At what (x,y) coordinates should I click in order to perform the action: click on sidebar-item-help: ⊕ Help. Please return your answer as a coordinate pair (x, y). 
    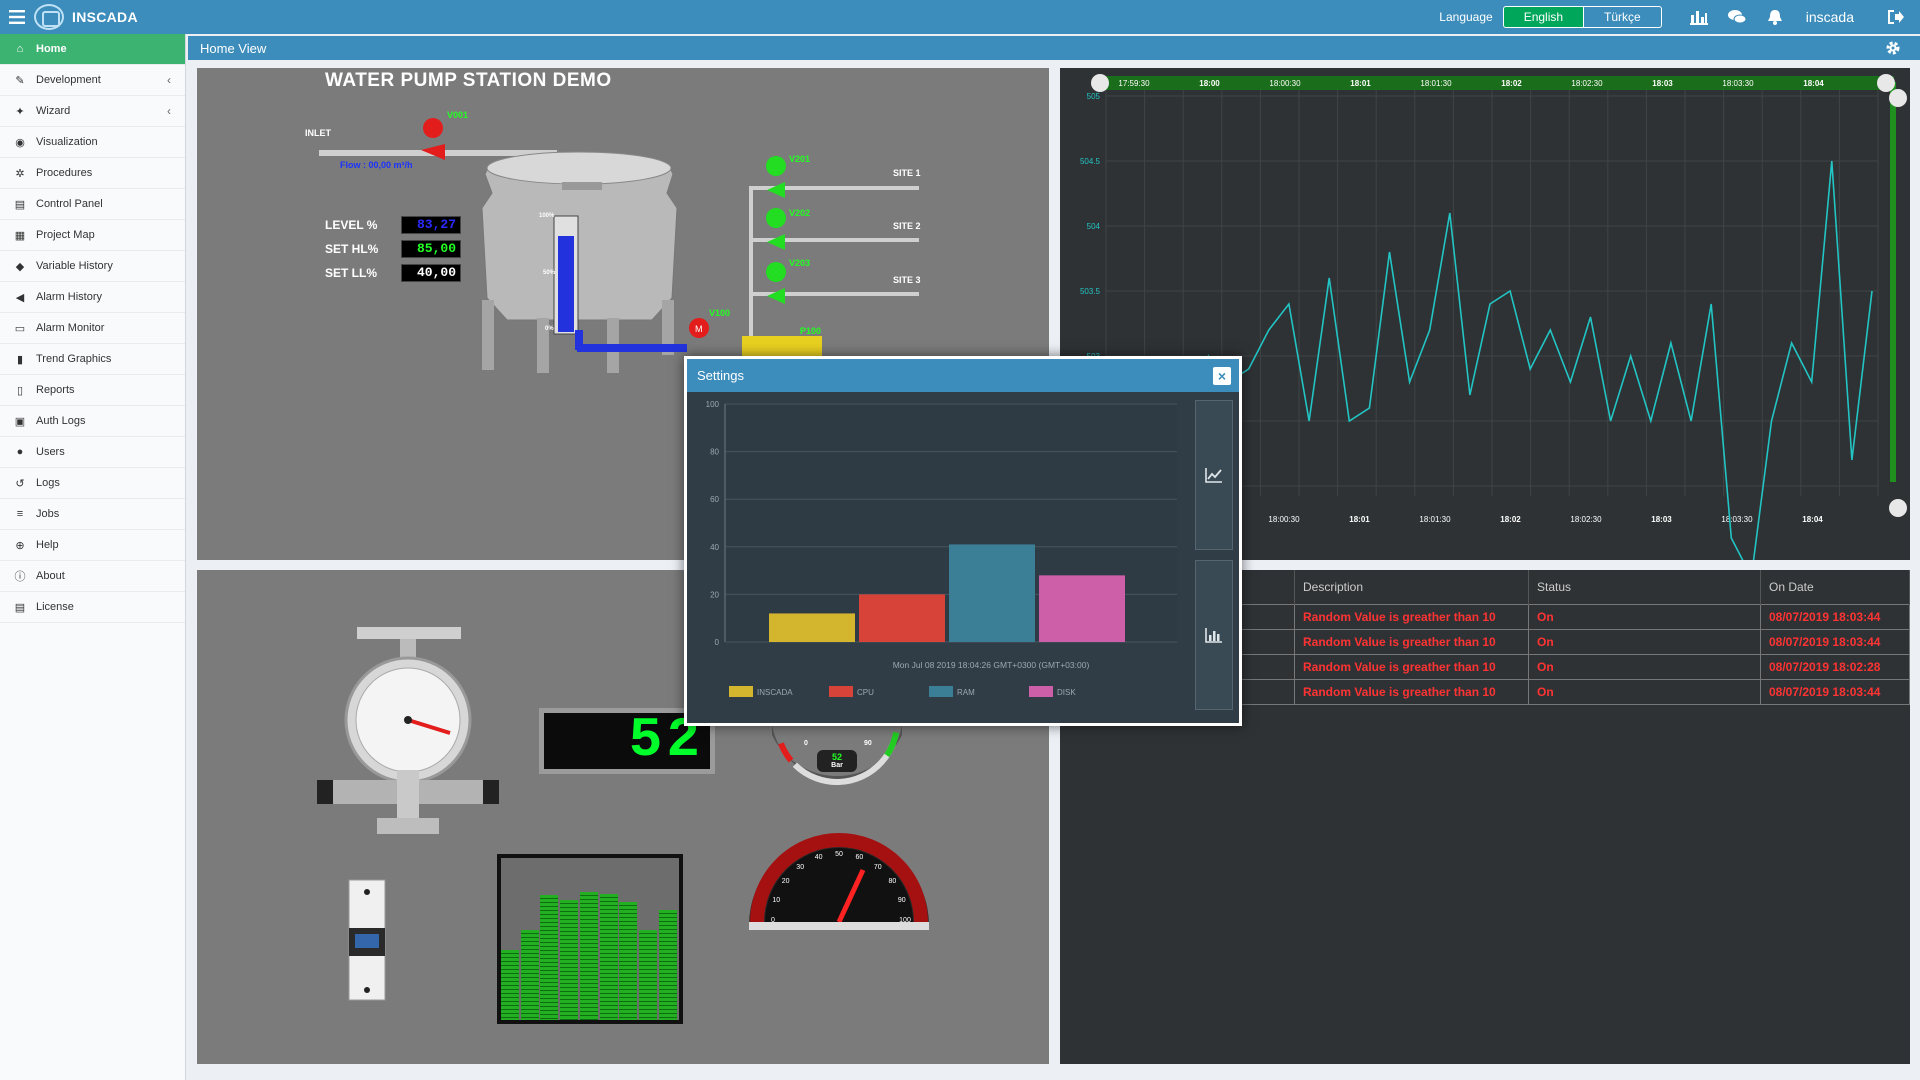
    Looking at the image, I should click on (92, 545).